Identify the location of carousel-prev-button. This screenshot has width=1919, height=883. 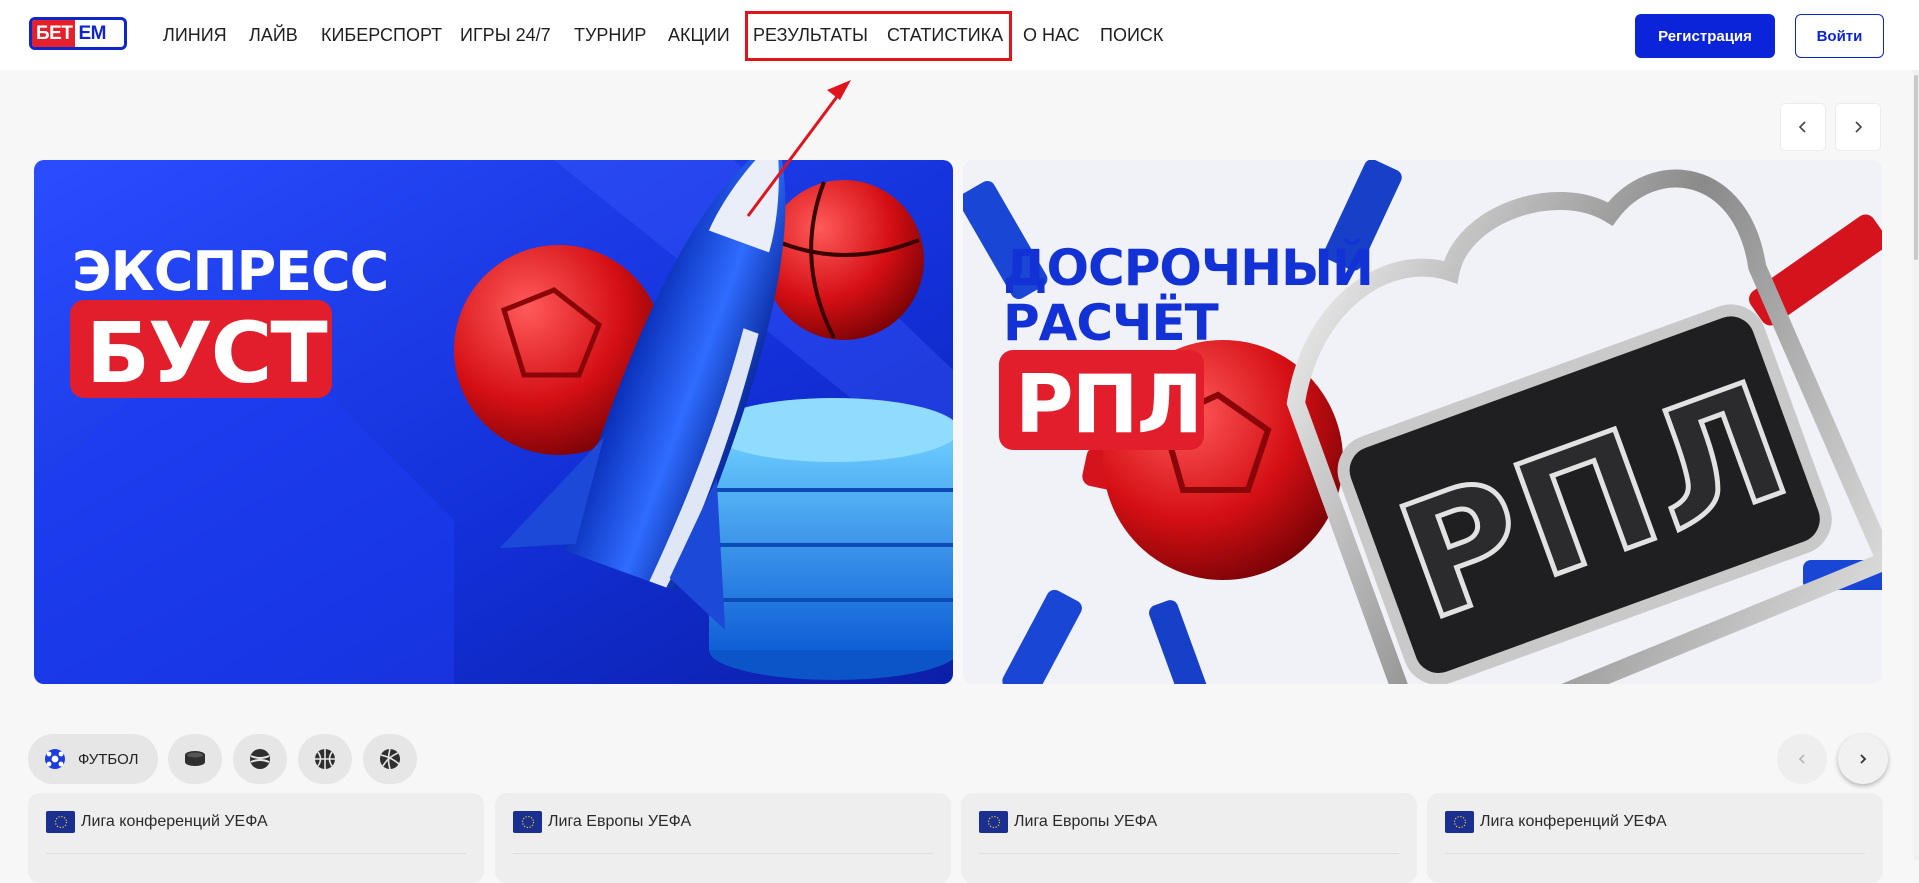
(1803, 127).